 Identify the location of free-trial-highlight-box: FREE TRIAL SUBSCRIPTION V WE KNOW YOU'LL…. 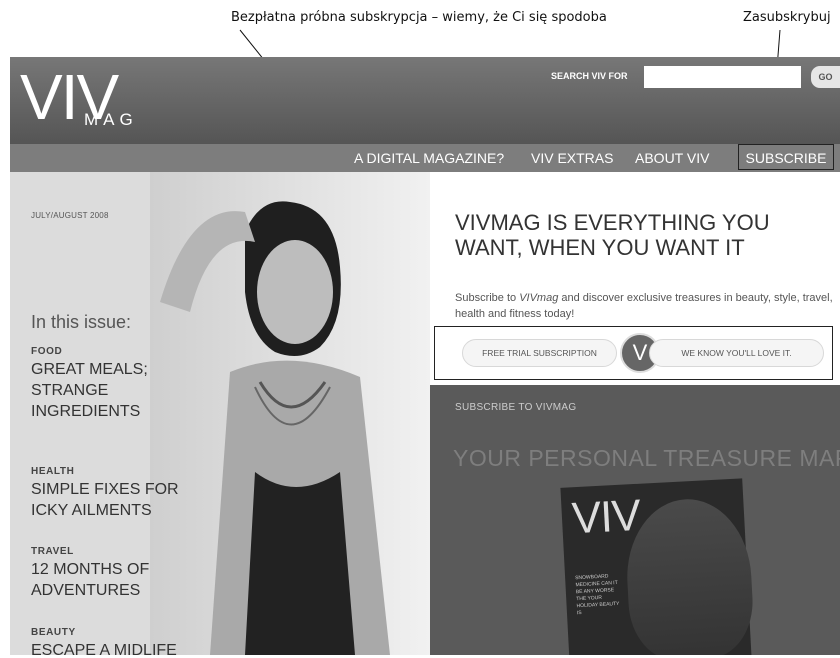
(633, 353).